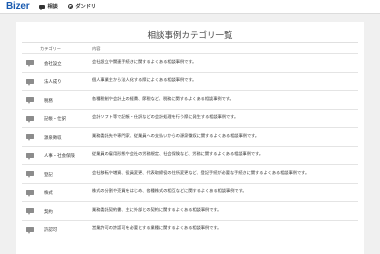  I want to click on category-name: 人事・社会保険, so click(59, 156).